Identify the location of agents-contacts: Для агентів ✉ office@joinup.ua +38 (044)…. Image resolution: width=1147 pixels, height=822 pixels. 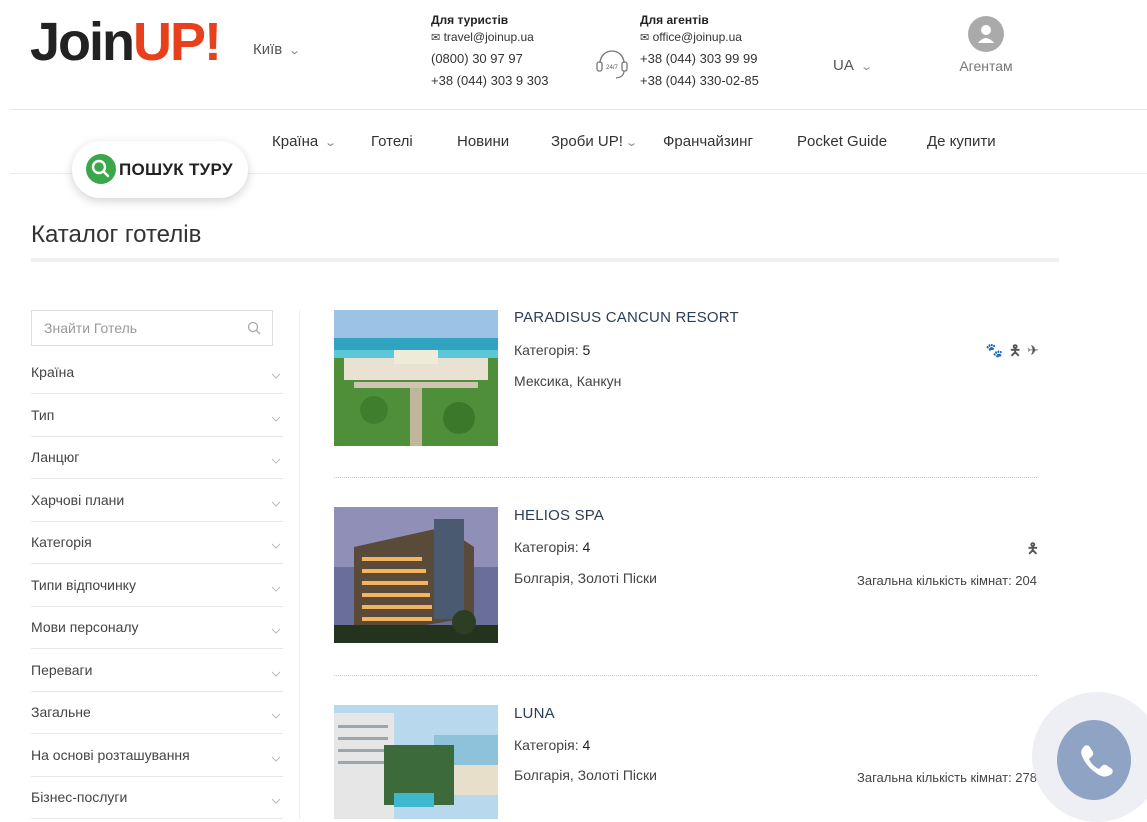
(699, 52).